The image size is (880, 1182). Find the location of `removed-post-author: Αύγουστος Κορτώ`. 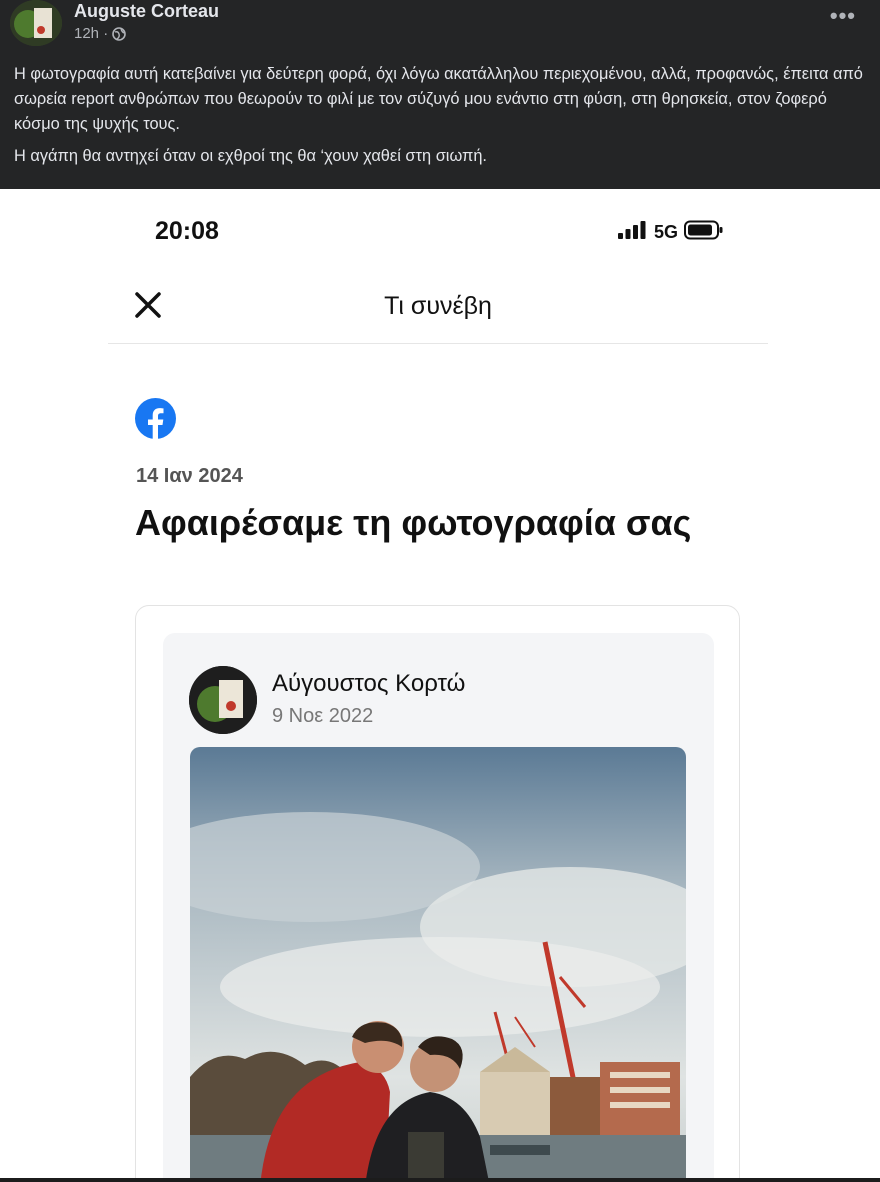

removed-post-author: Αύγουστος Κορτώ is located at coordinates (369, 683).